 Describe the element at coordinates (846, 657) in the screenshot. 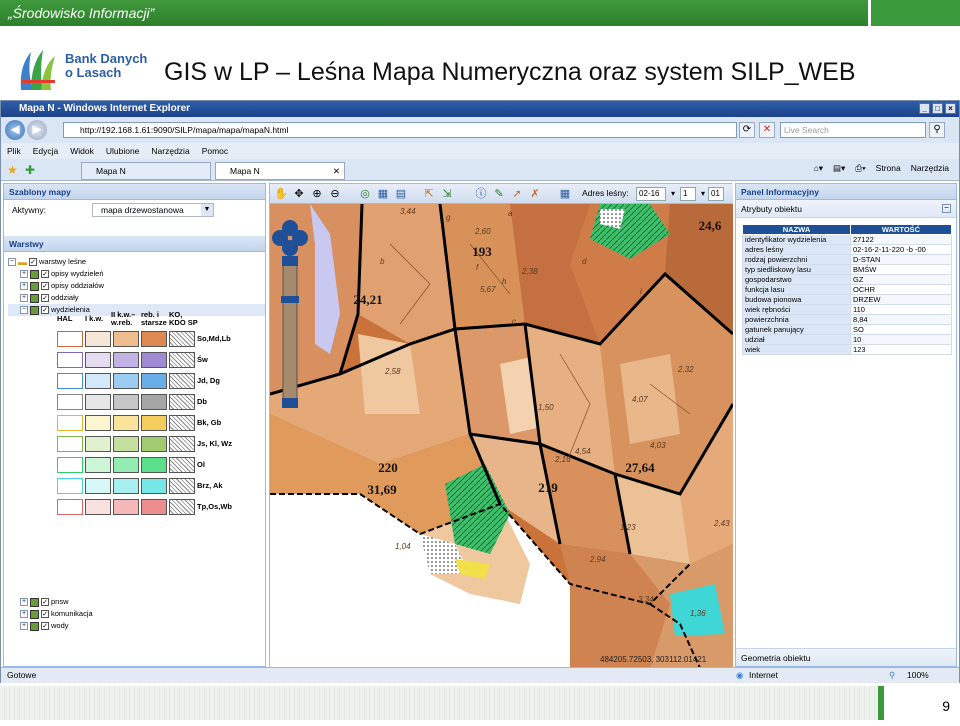

I see `geometry-subheader: Geometria obiektu` at that location.